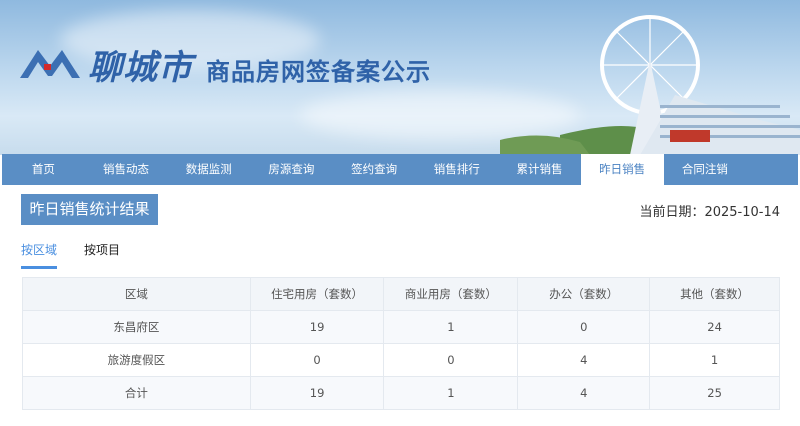  What do you see at coordinates (451, 294) in the screenshot?
I see `header-commercial: 商业用房（套数）` at bounding box center [451, 294].